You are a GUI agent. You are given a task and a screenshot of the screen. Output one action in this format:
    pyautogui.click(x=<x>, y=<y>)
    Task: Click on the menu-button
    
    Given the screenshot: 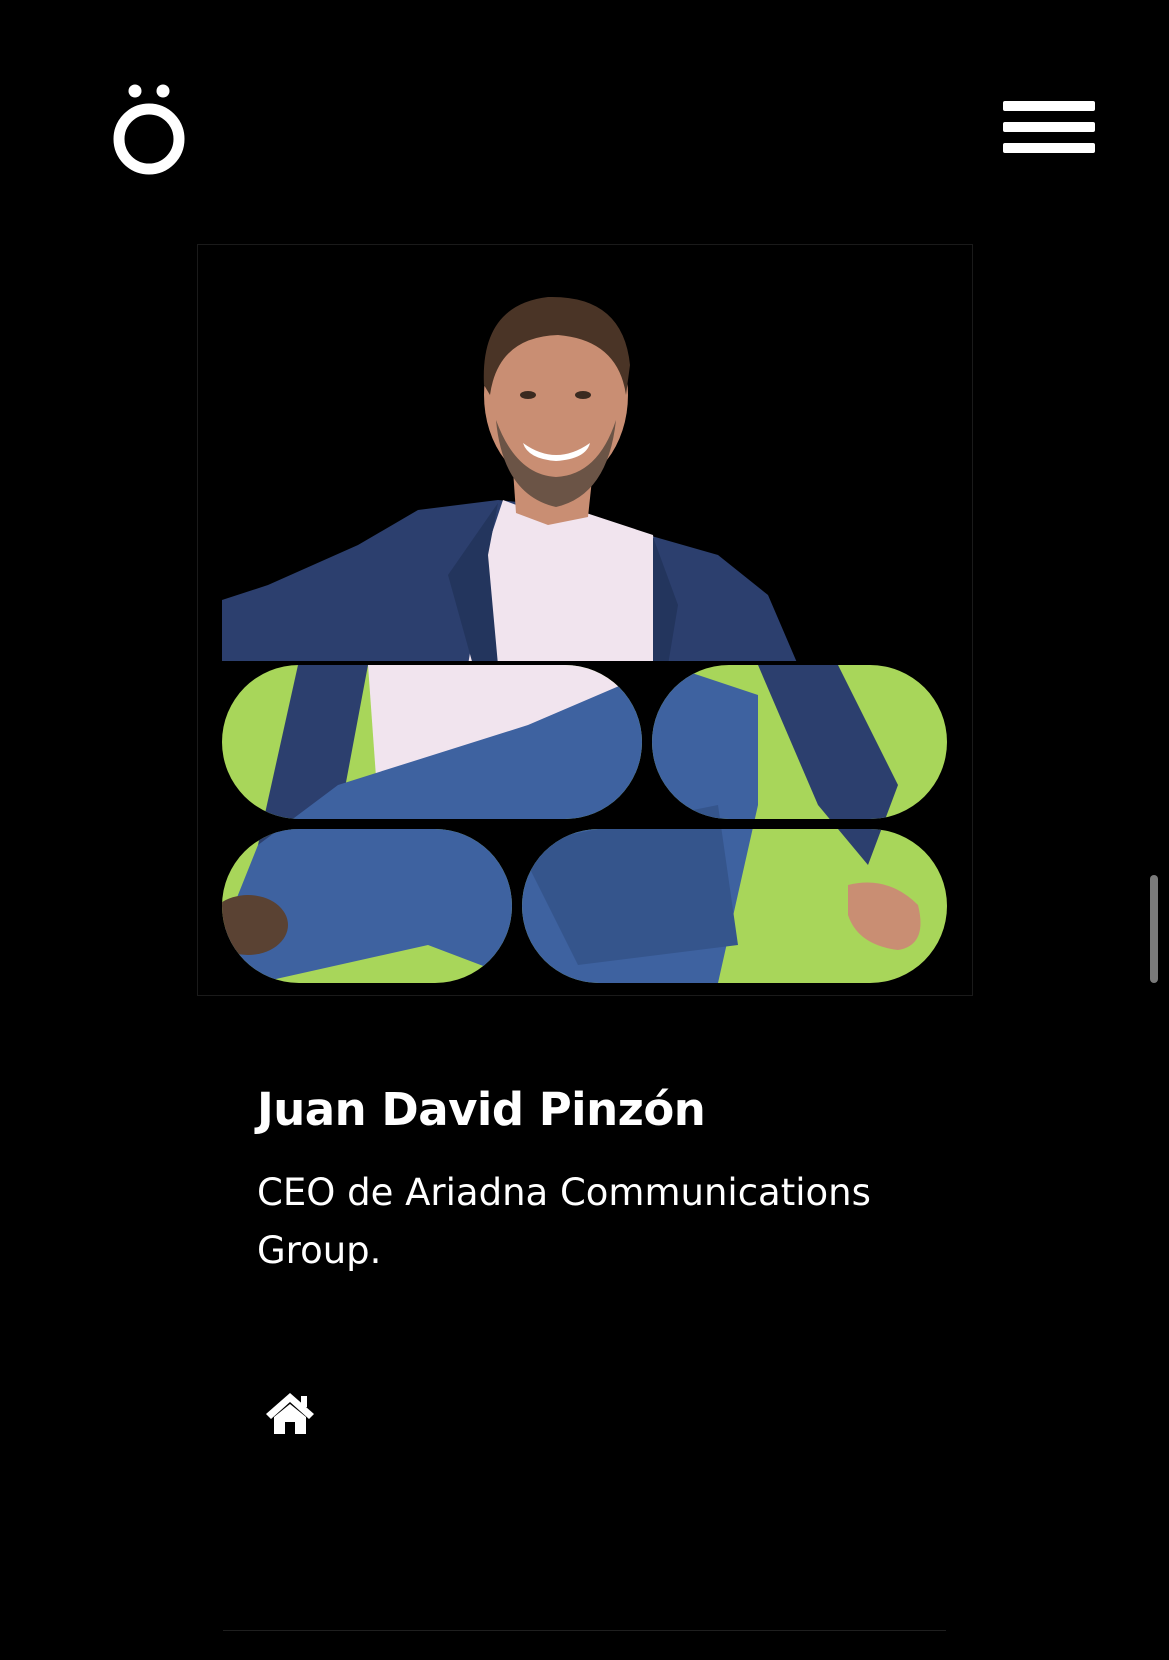 What is the action you would take?
    pyautogui.click(x=1049, y=131)
    